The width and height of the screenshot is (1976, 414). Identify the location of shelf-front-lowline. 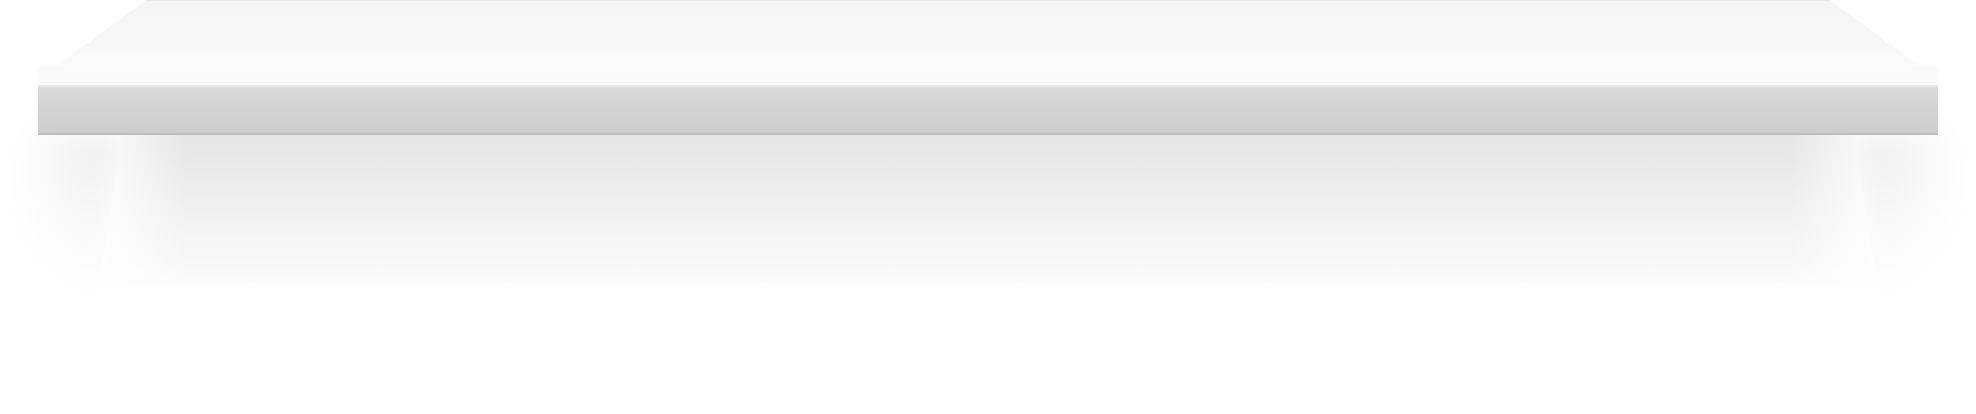
(988, 134).